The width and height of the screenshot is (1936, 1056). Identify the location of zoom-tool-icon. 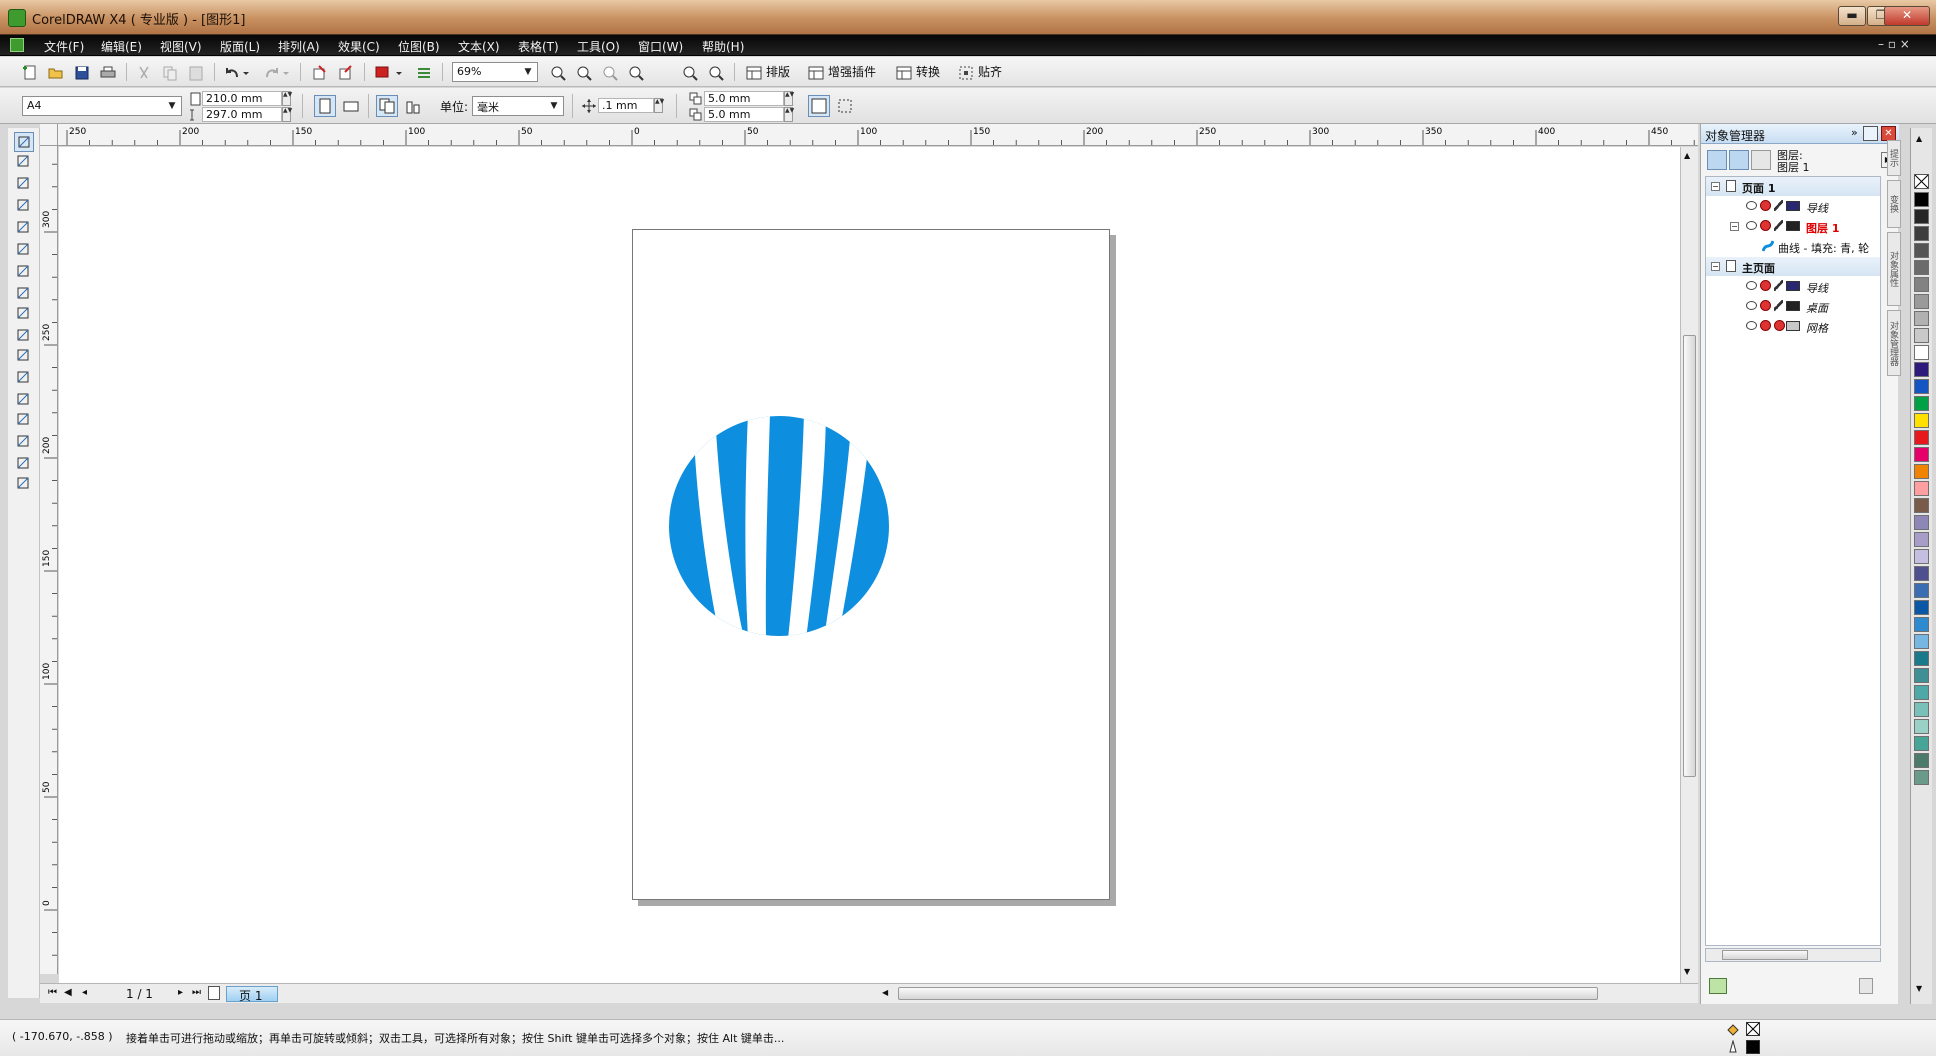
(24, 206).